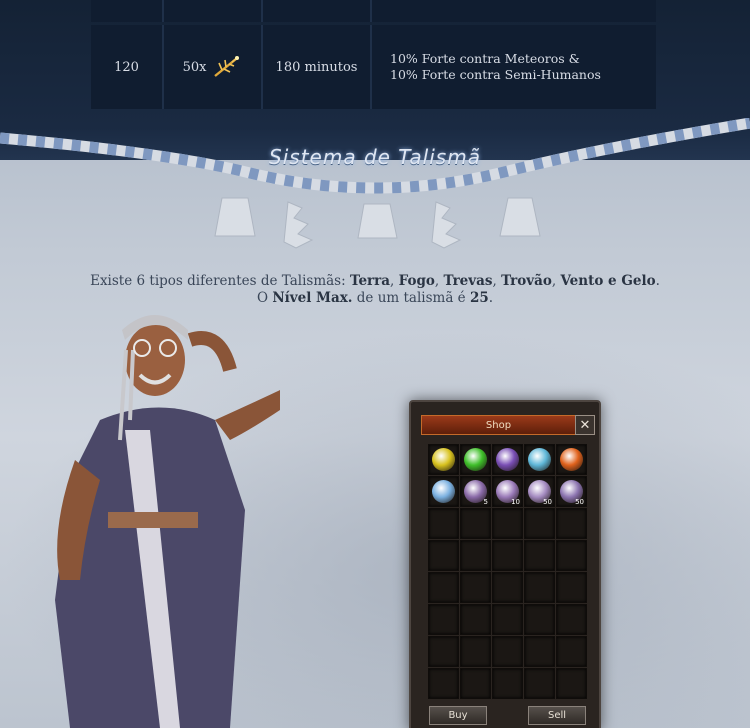  Describe the element at coordinates (475, 491) in the screenshot. I see `shop-slot: 5` at that location.